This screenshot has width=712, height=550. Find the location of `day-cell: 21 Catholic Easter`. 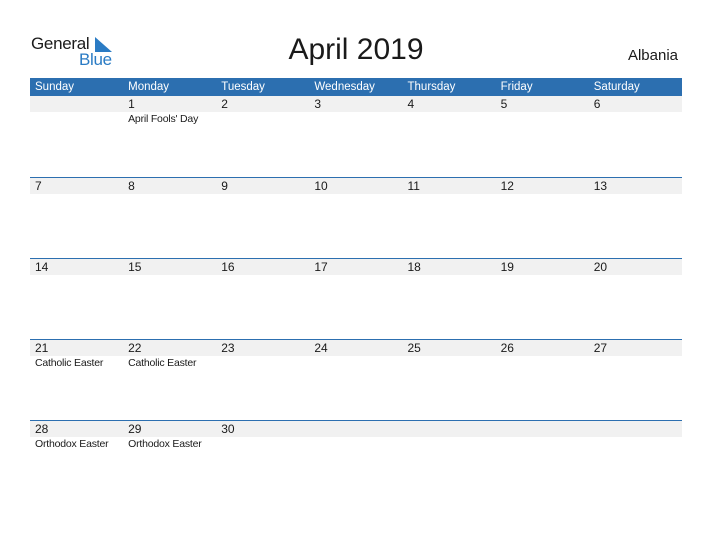

day-cell: 21 Catholic Easter is located at coordinates (76, 355).